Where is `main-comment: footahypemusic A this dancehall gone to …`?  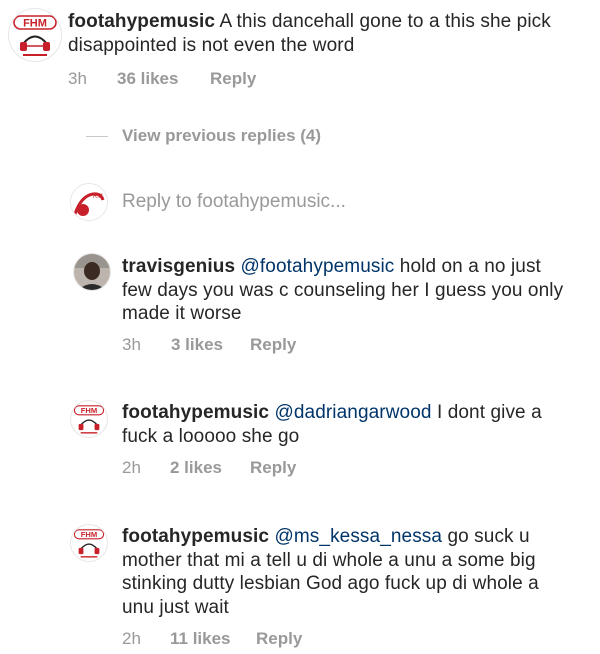
main-comment: footahypemusic A this dancehall gone to … is located at coordinates (318, 33).